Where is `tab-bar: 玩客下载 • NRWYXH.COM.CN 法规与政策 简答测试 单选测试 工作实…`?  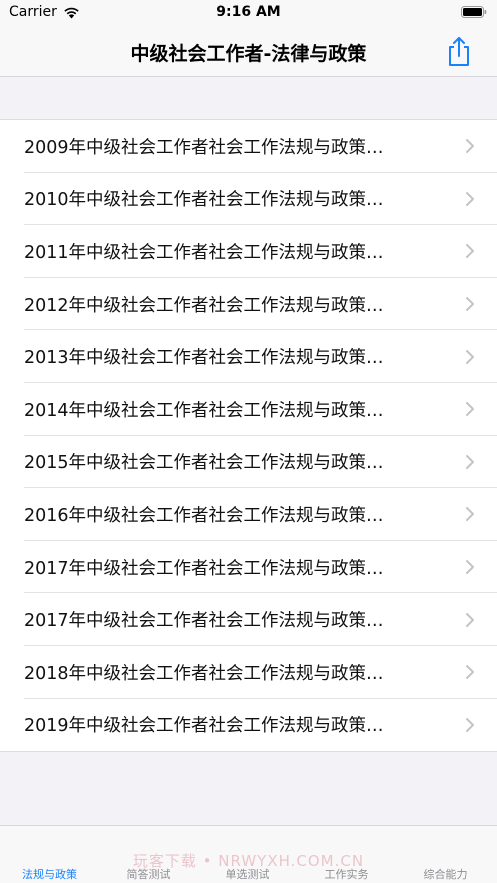
tab-bar: 玩客下载 • NRWYXH.COM.CN 法规与政策 简答测试 单选测试 工作实… is located at coordinates (248, 854).